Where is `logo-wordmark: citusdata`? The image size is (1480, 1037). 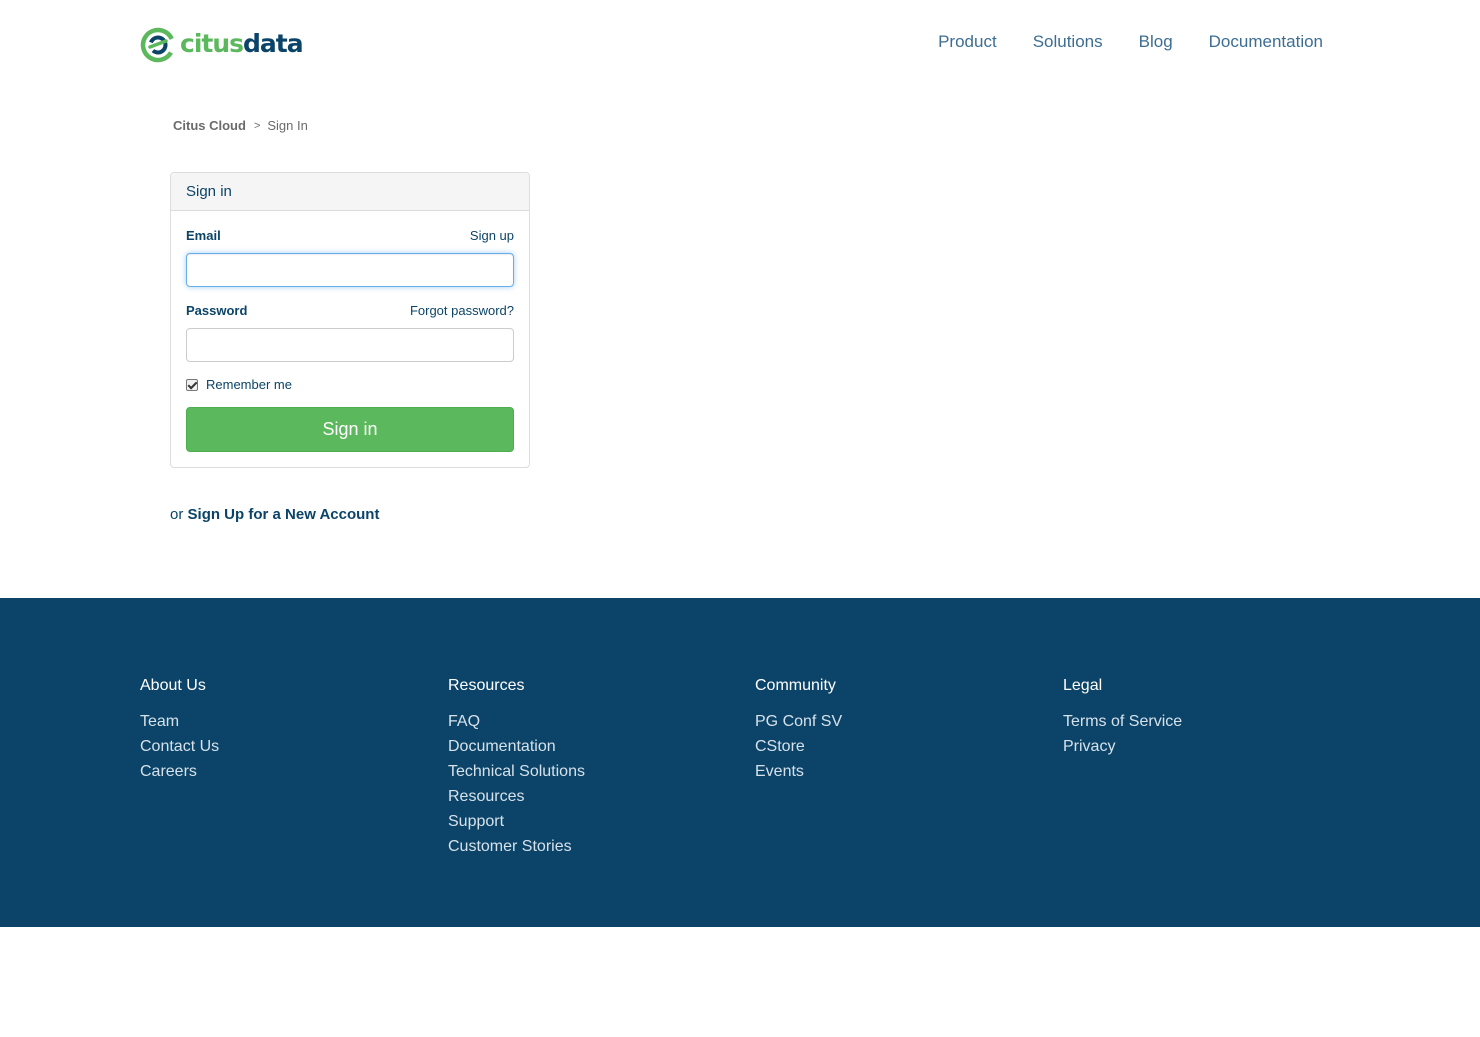
logo-wordmark: citusdata is located at coordinates (242, 43).